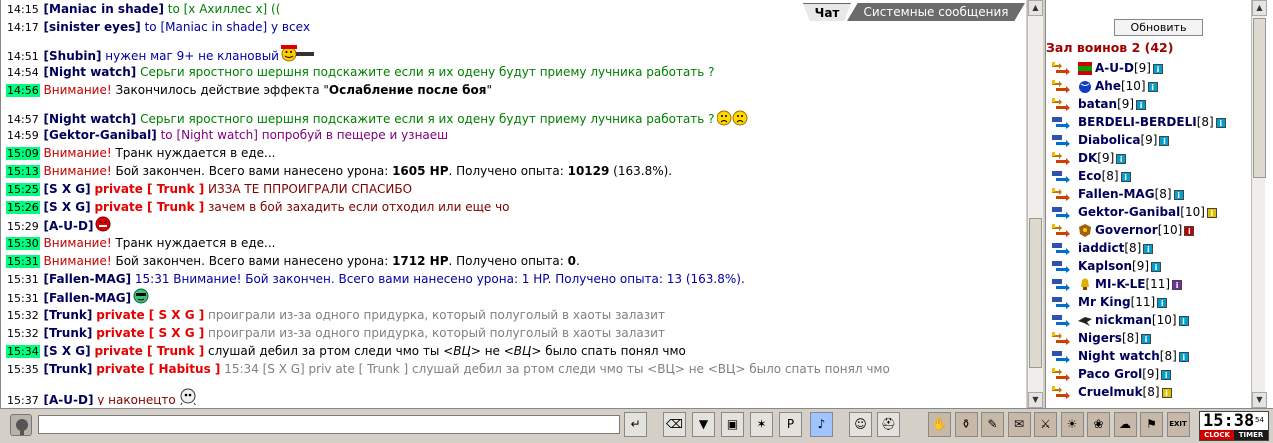 Image resolution: width=1273 pixels, height=443 pixels. I want to click on message-time: 14:56, so click(23, 90).